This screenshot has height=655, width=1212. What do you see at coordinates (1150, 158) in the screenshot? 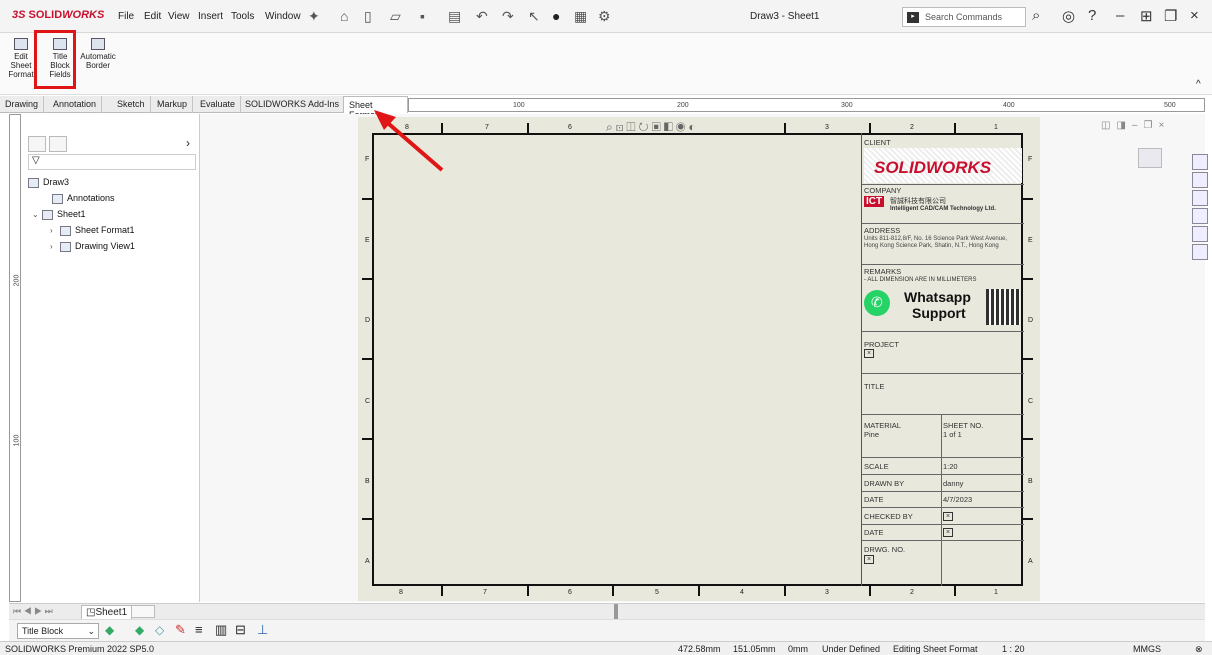
I see `view-cube-icon` at bounding box center [1150, 158].